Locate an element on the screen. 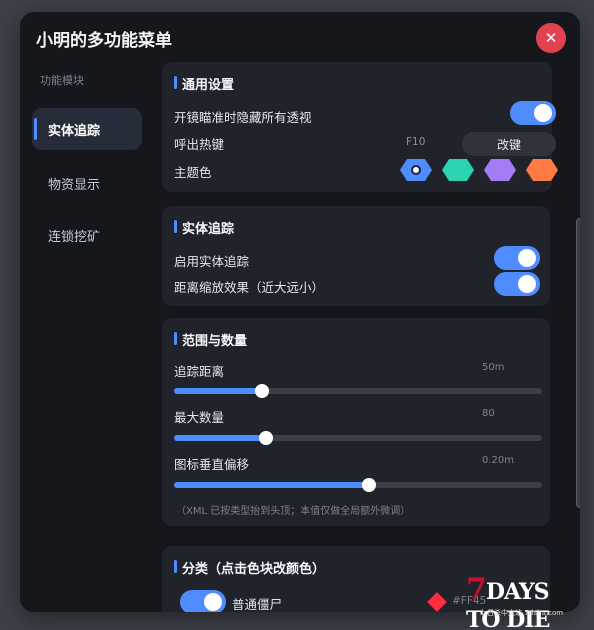 This screenshot has height=630, width=594. theme-swatch-orange is located at coordinates (542, 170).